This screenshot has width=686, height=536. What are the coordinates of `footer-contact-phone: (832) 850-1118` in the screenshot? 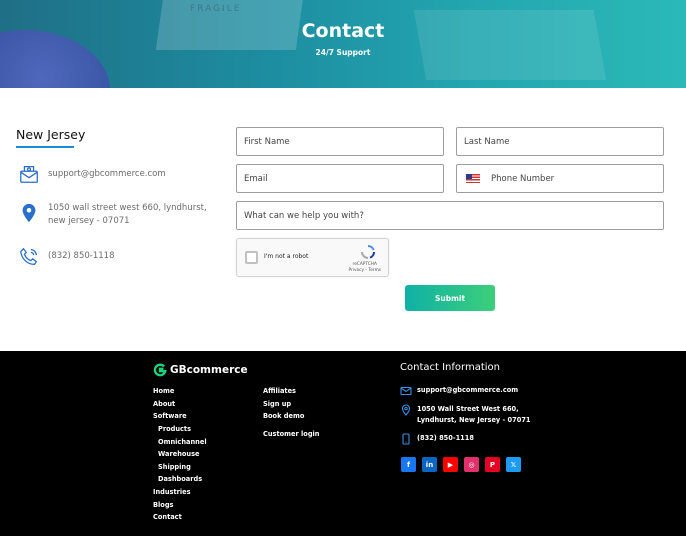 It's located at (445, 438).